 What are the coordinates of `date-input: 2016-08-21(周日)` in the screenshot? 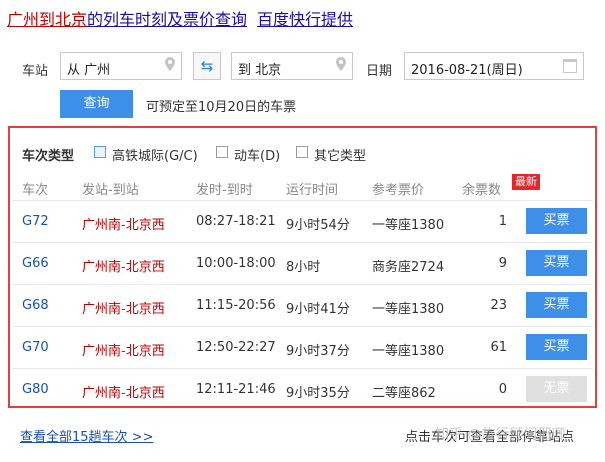 It's located at (494, 66).